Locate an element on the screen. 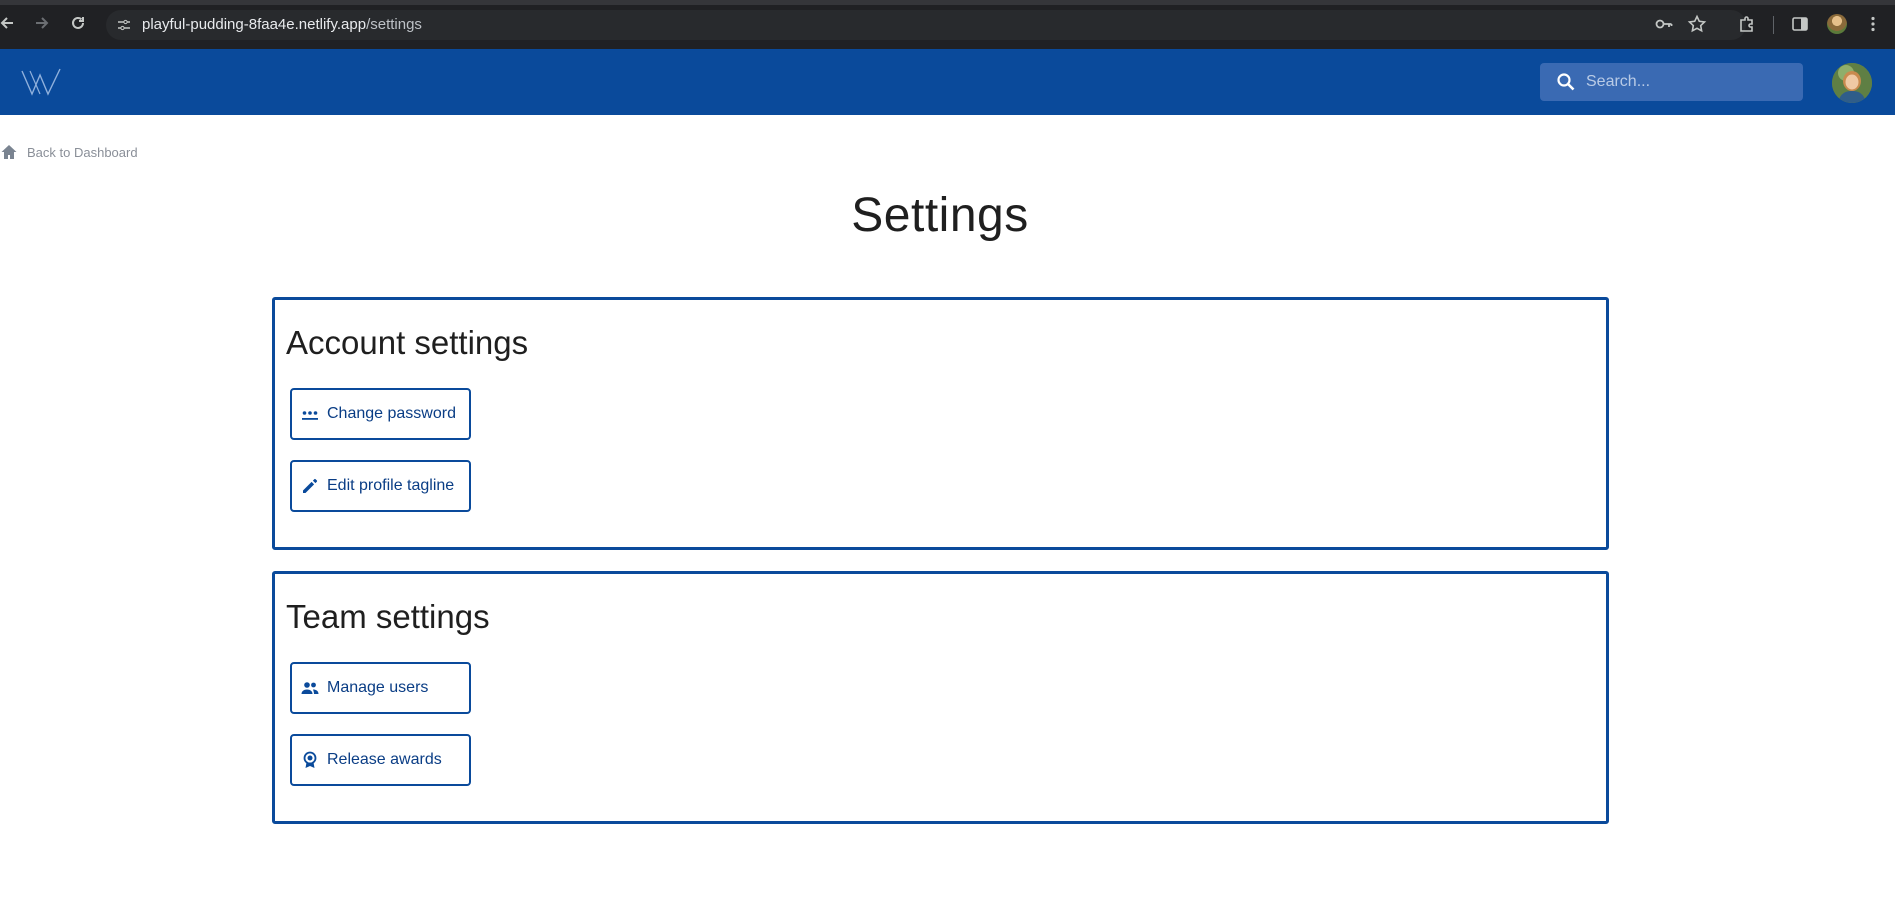 Image resolution: width=1895 pixels, height=908 pixels. award-icon is located at coordinates (310, 759).